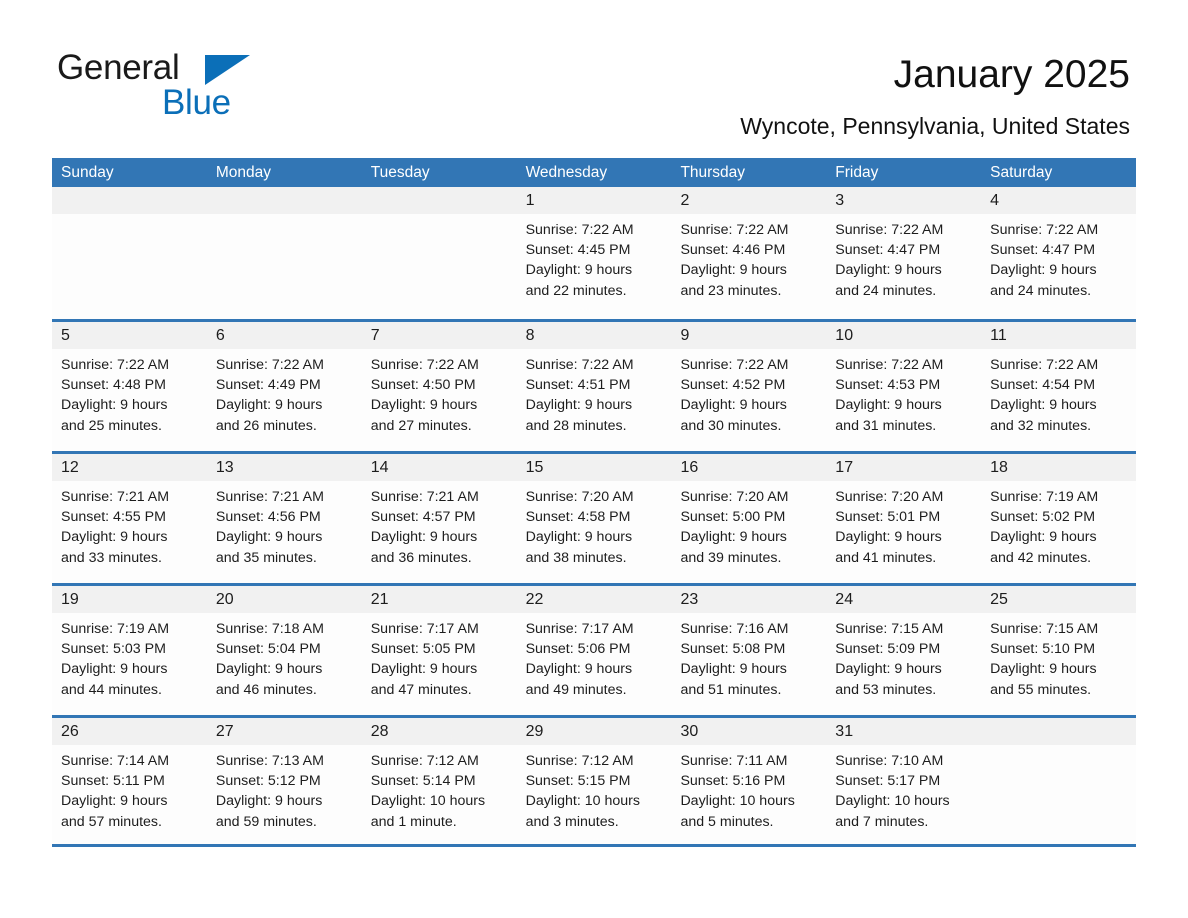 This screenshot has width=1188, height=918. Describe the element at coordinates (222, 90) in the screenshot. I see `generalblue-logo: General Blue` at that location.